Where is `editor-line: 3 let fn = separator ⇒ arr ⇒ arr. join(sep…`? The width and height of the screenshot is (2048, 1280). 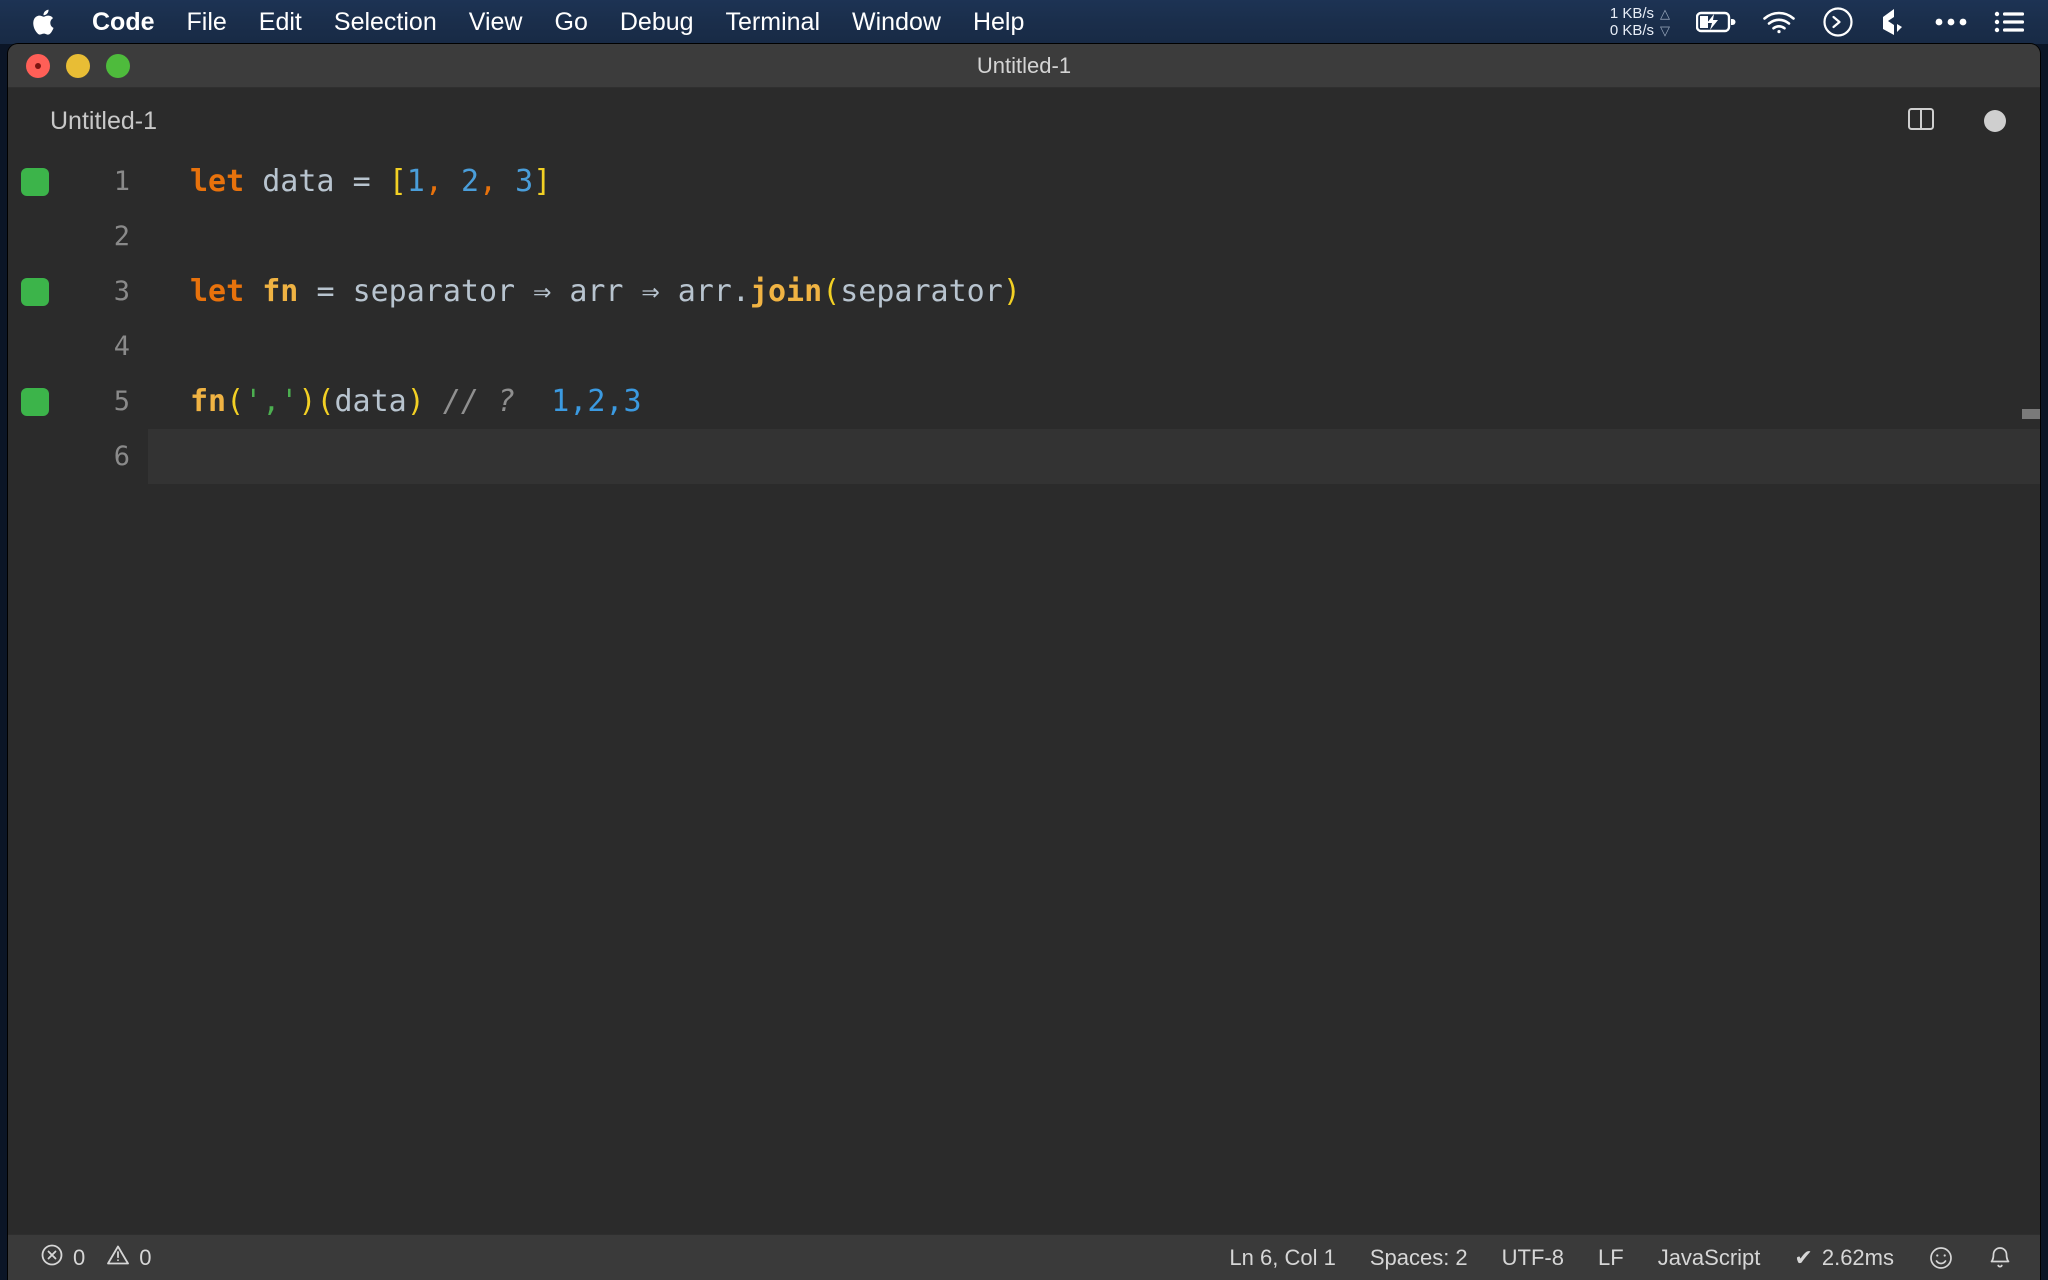 editor-line: 3 let fn = separator ⇒ arr ⇒ arr. join(sep… is located at coordinates (1024, 291).